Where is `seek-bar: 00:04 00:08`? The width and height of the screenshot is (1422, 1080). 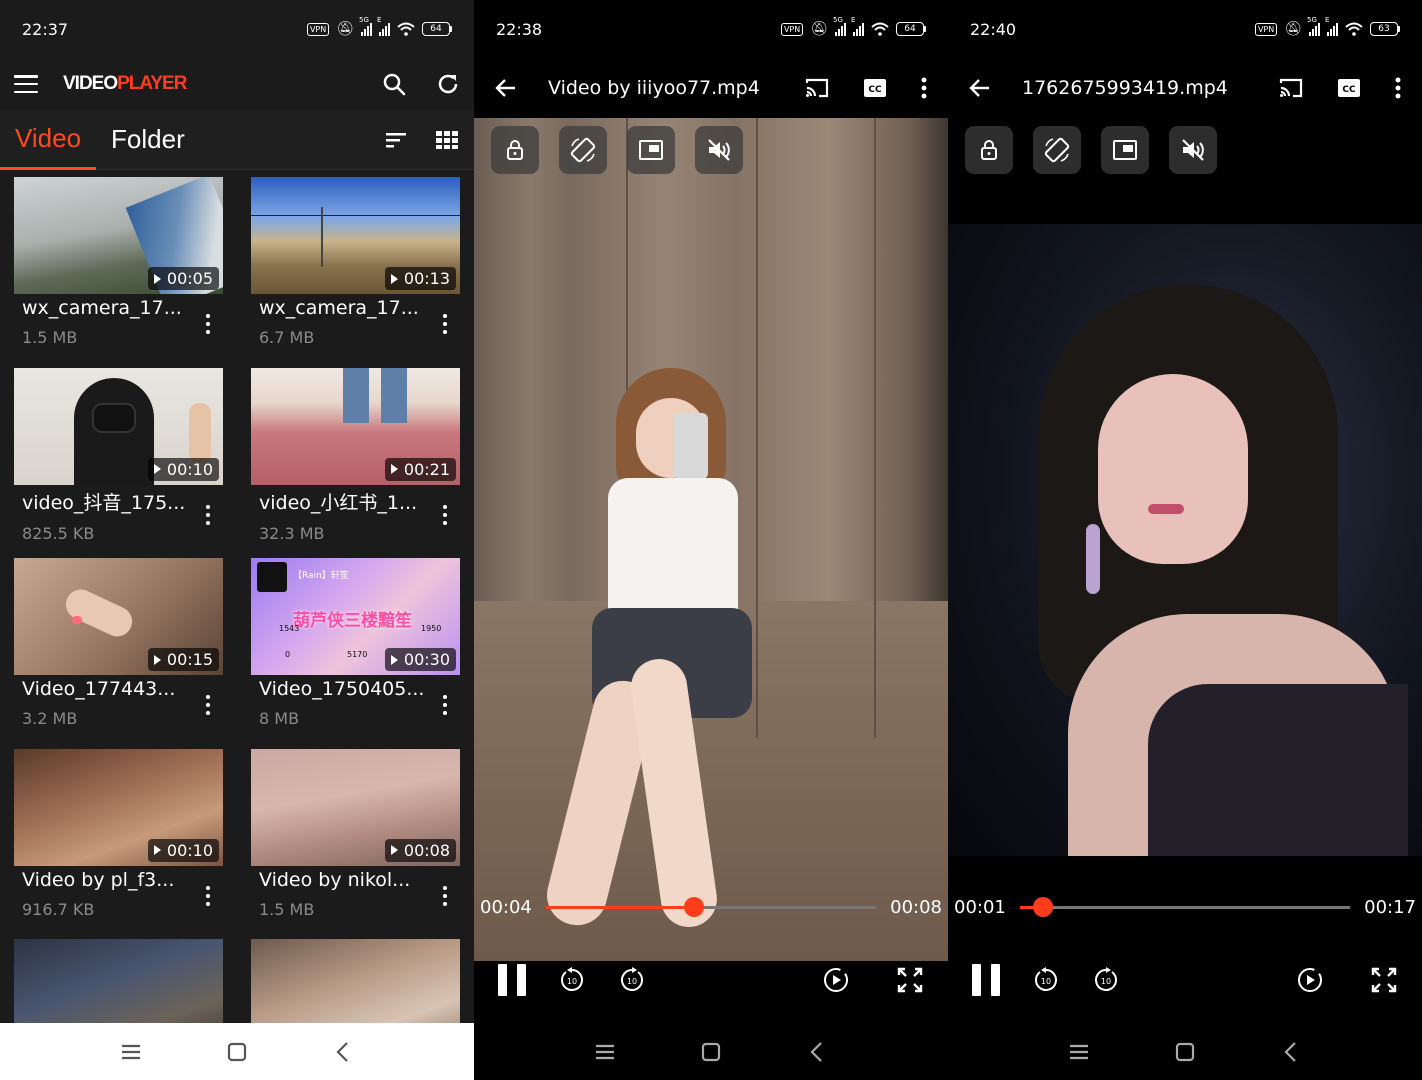
seek-bar: 00:04 00:08 is located at coordinates (711, 907).